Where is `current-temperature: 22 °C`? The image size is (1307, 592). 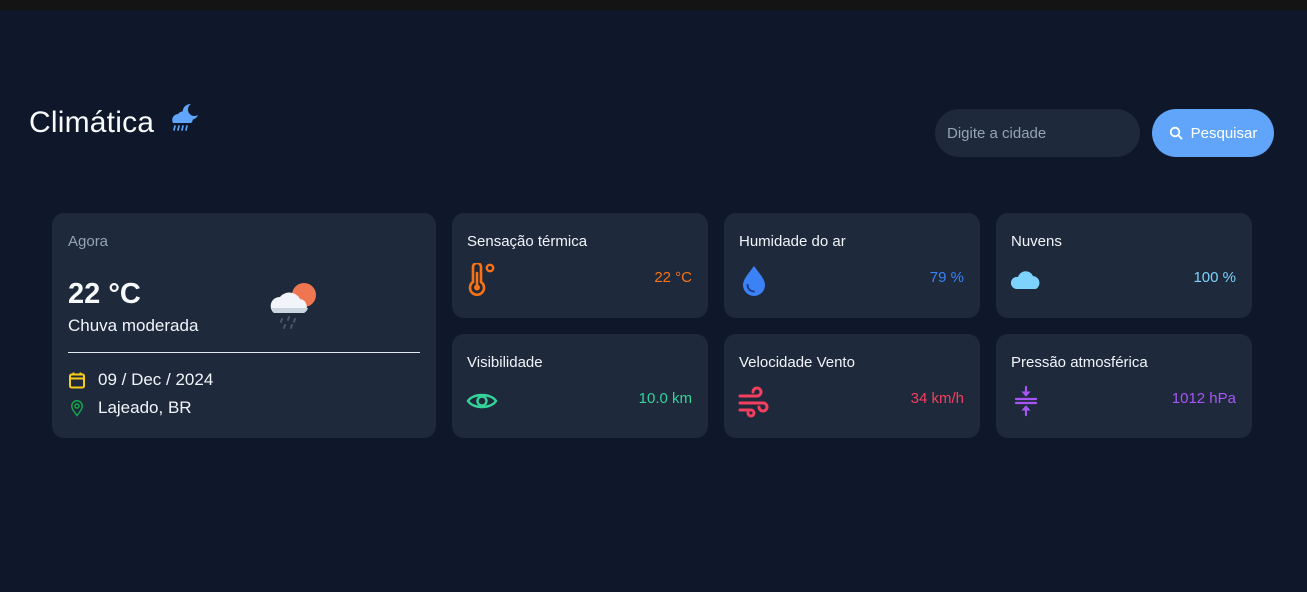 current-temperature: 22 °C is located at coordinates (104, 294).